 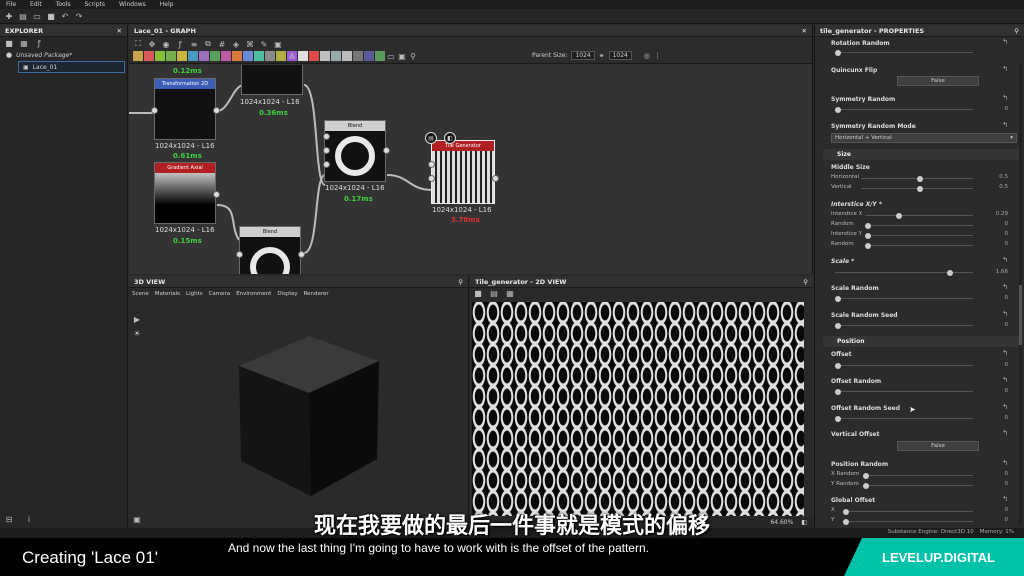 What do you see at coordinates (369, 56) in the screenshot?
I see `node-output-icon` at bounding box center [369, 56].